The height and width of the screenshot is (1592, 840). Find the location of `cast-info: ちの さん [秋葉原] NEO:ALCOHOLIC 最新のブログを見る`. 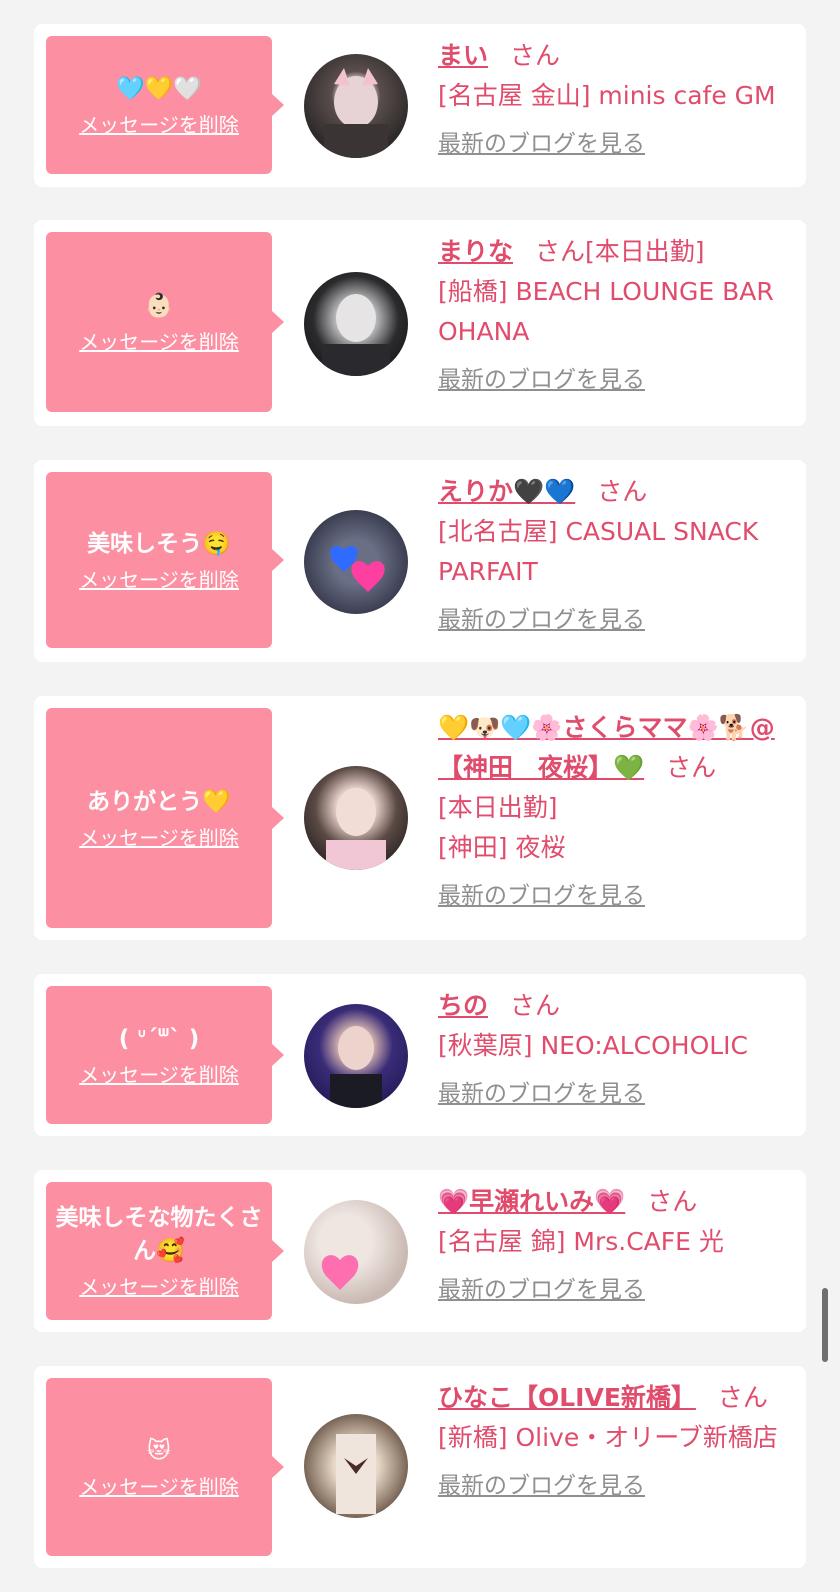

cast-info: ちの さん [秋葉原] NEO:ALCOHOLIC 最新のブログを見る is located at coordinates (616, 1048).